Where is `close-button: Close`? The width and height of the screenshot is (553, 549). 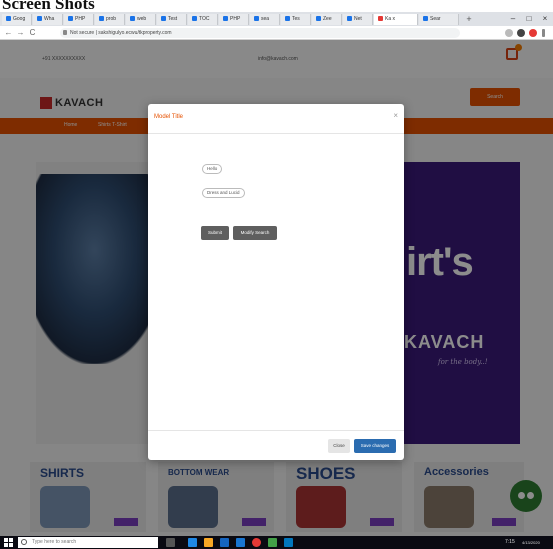 close-button: Close is located at coordinates (339, 446).